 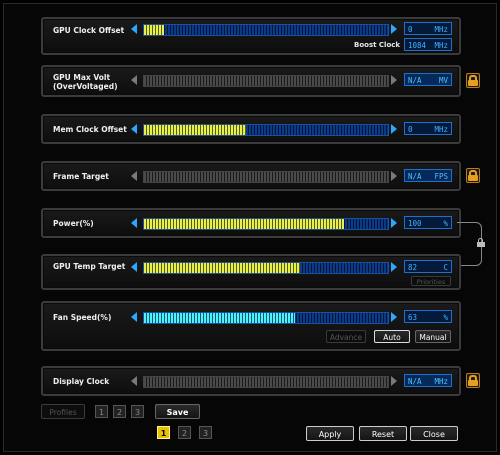 I want to click on save-button: Save, so click(x=177, y=411).